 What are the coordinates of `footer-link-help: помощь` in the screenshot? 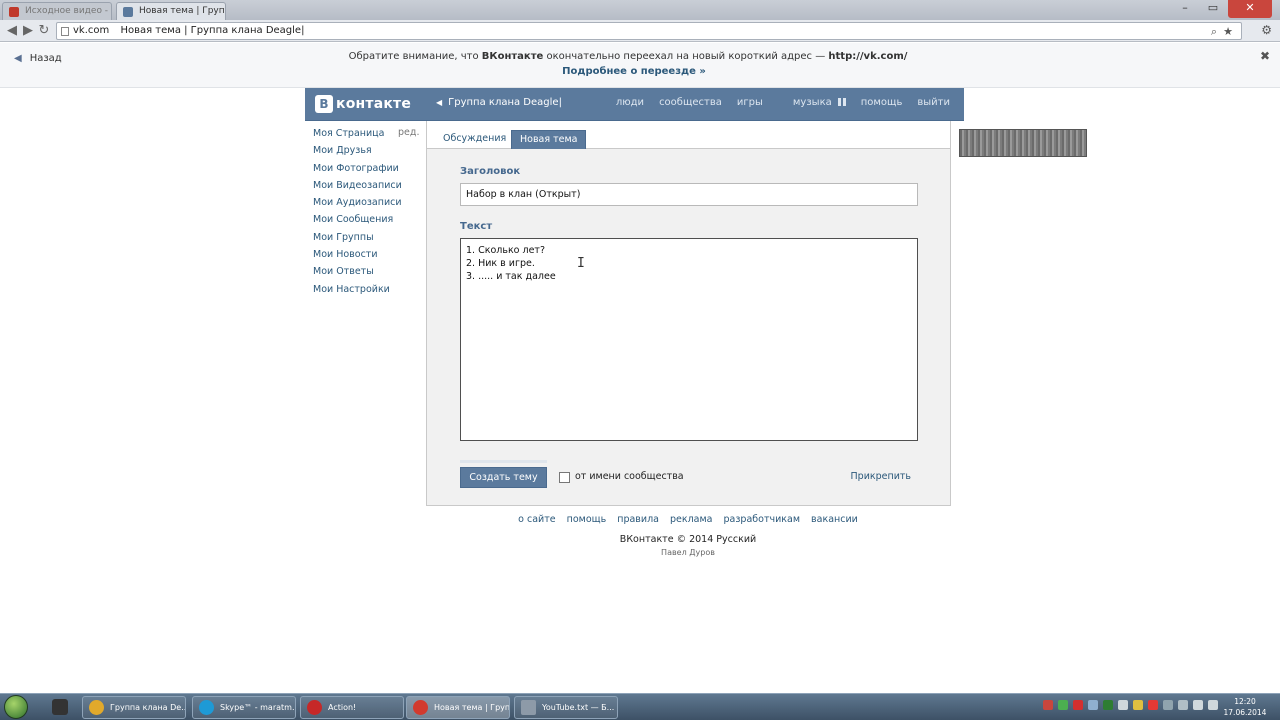 It's located at (587, 519).